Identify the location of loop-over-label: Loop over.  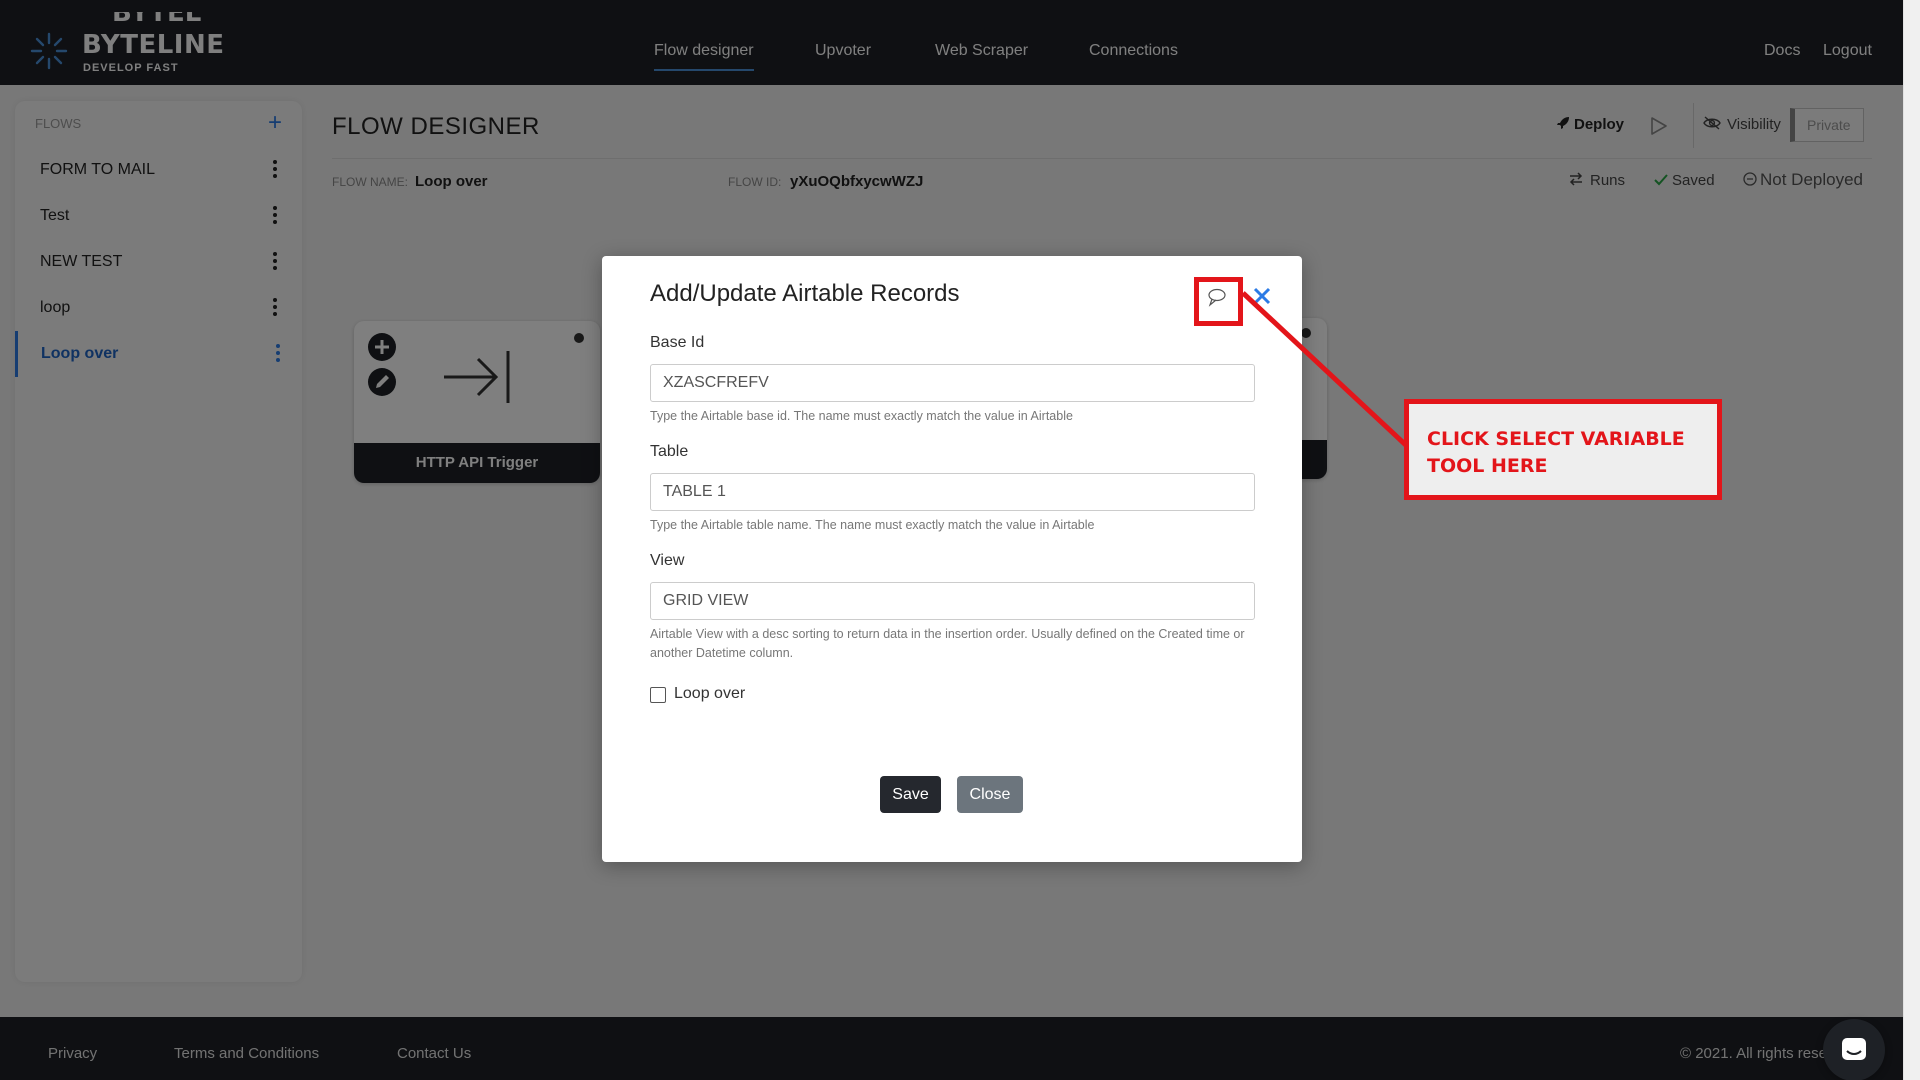
(709, 694).